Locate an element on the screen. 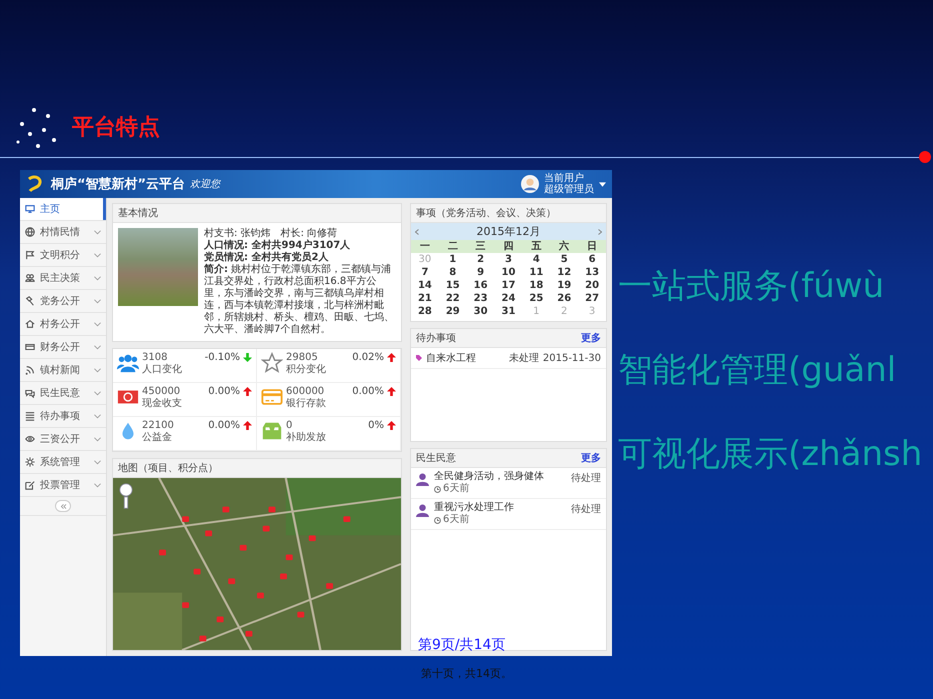 The width and height of the screenshot is (933, 699). sidebar-item: 村情民情 is located at coordinates (63, 232).